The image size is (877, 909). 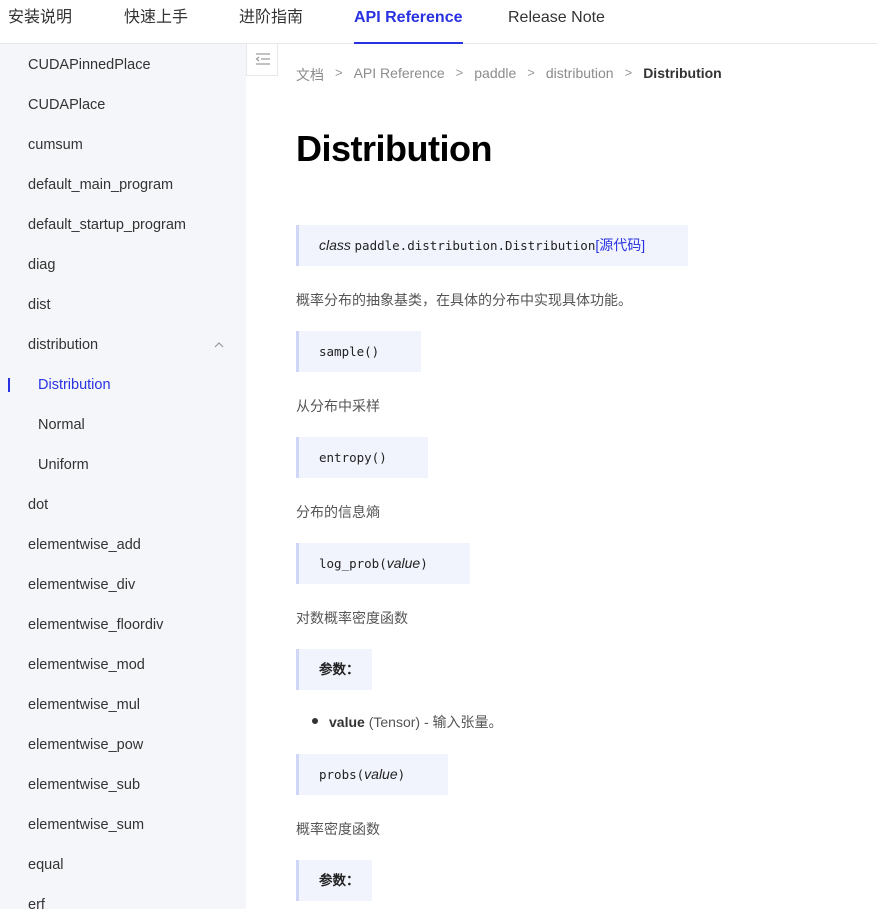 I want to click on sidebar-item-cudaplace: CUDAPlace, so click(x=123, y=105).